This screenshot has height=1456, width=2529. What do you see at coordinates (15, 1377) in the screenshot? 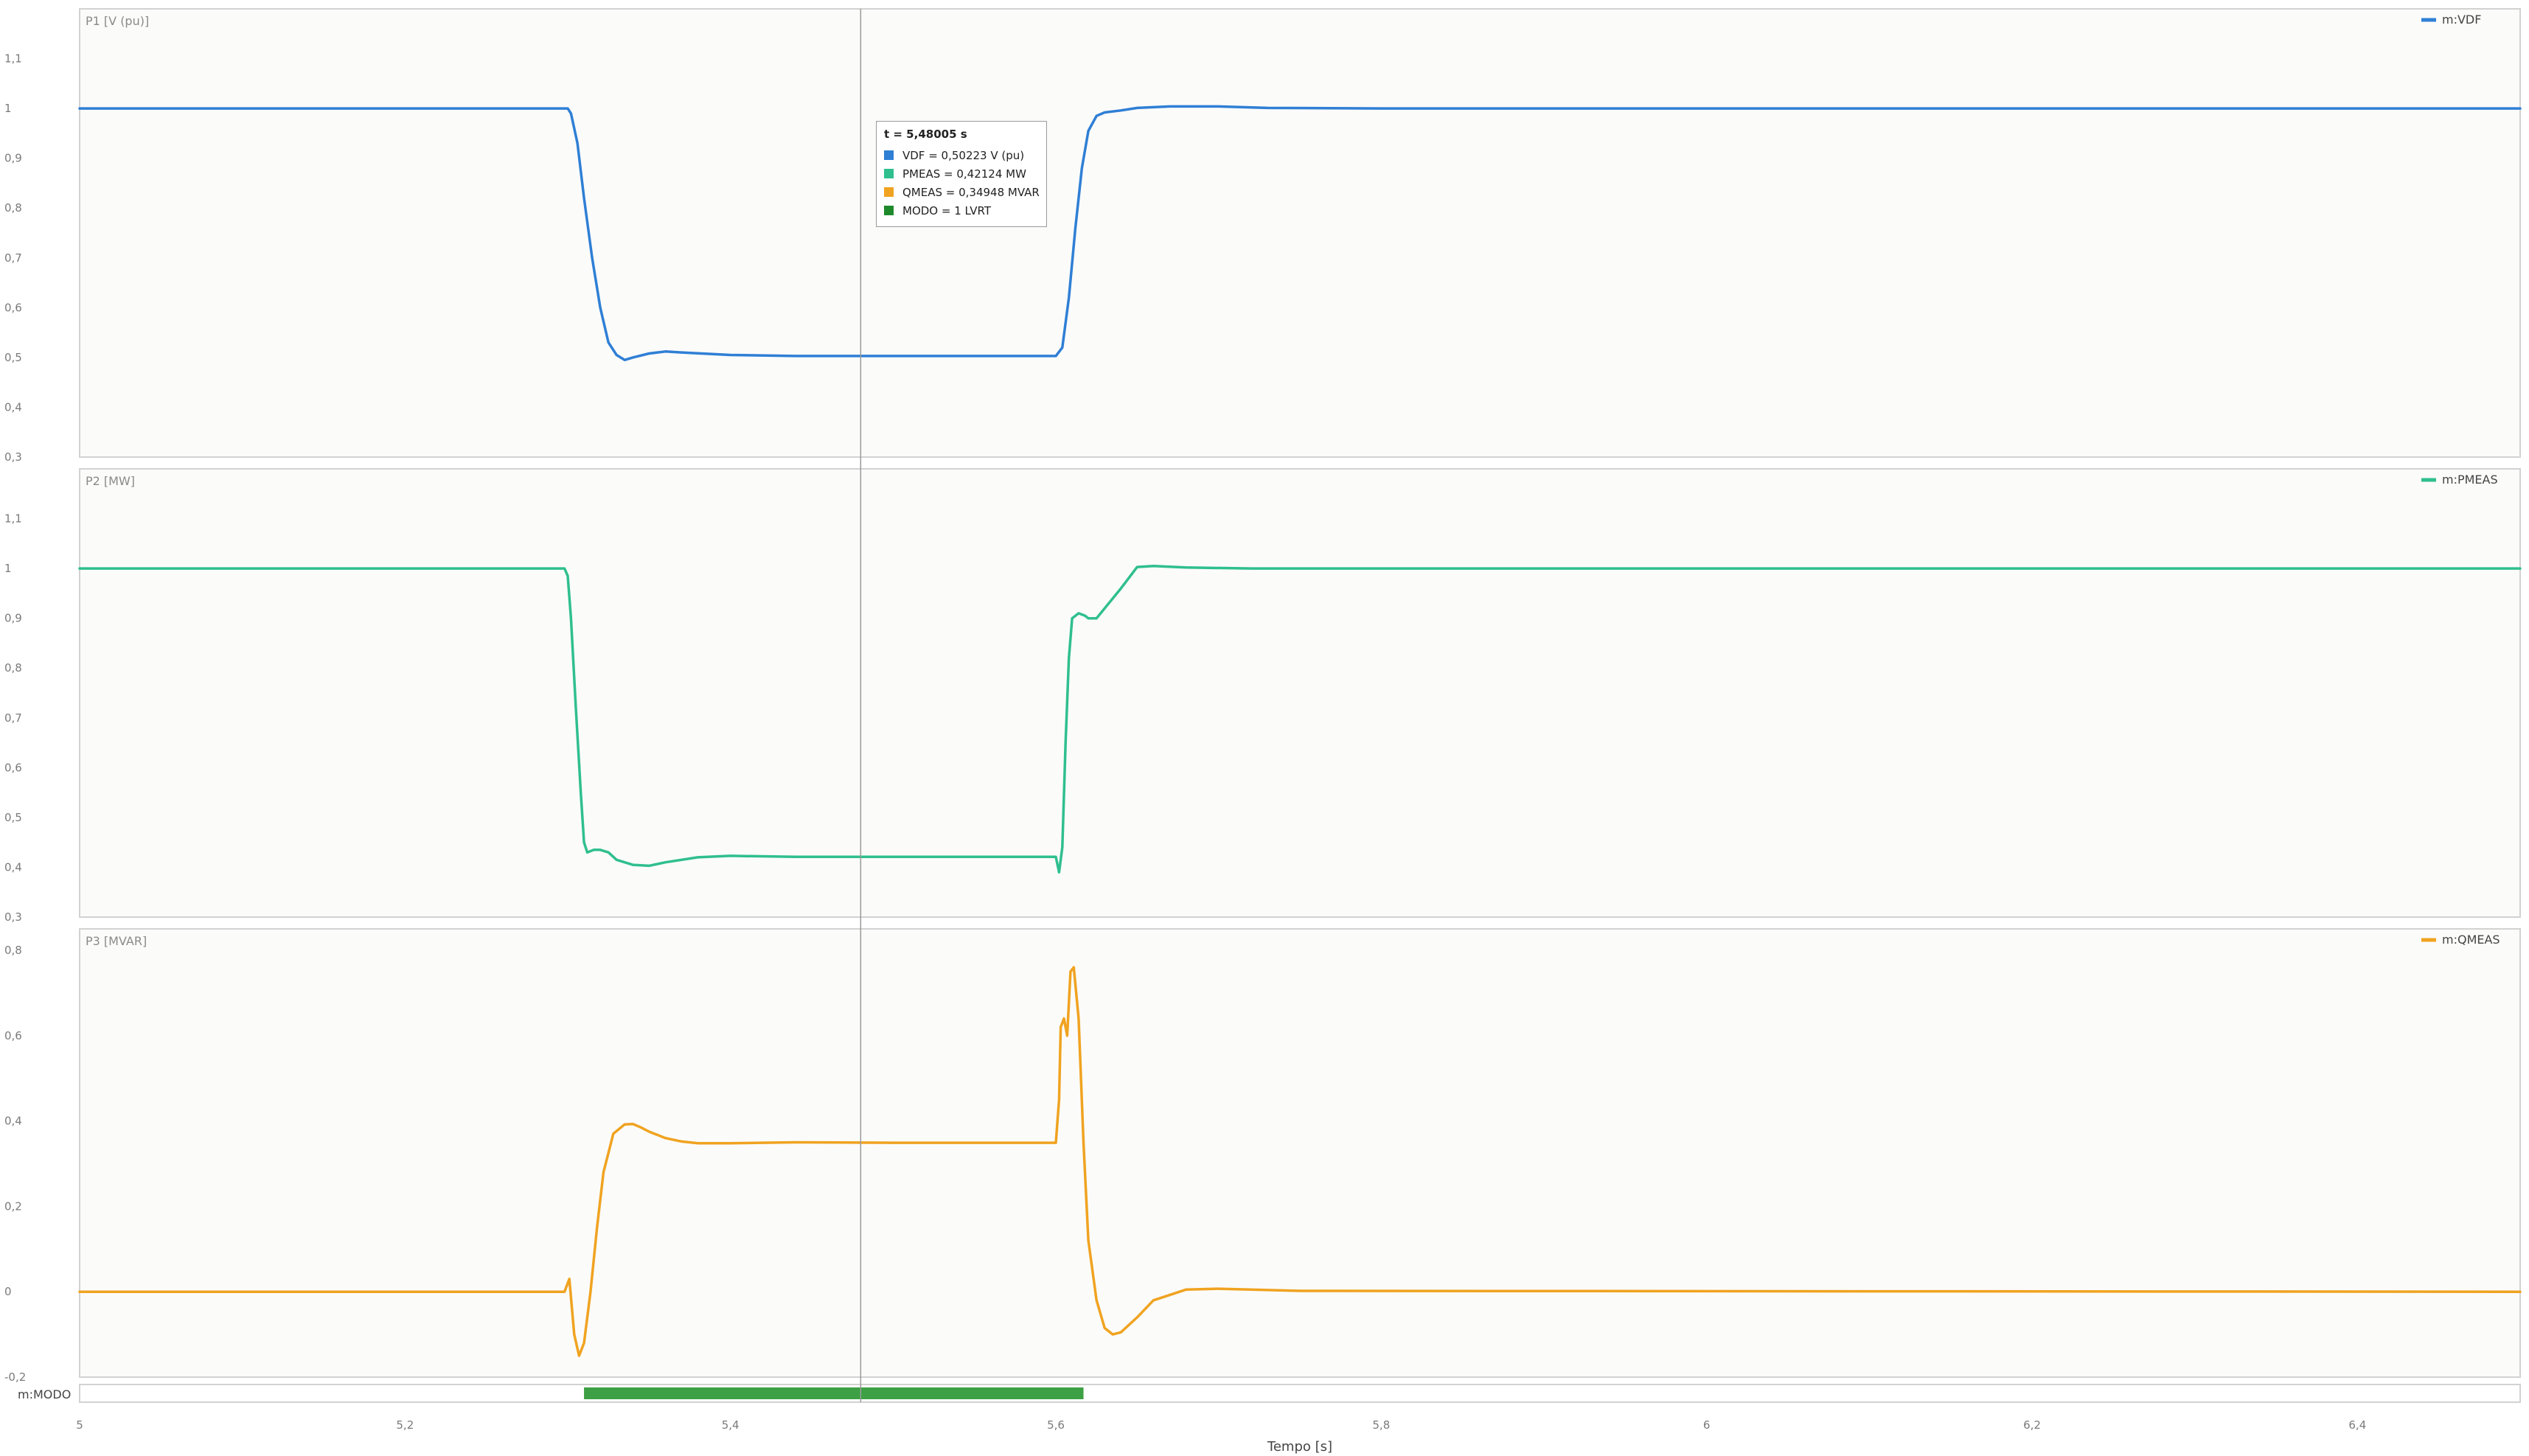
I see `y-tick-label: -0,2` at bounding box center [15, 1377].